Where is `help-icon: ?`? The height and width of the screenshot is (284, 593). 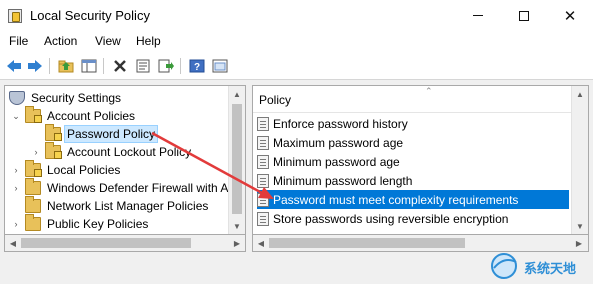
help-icon: ? is located at coordinates (197, 66).